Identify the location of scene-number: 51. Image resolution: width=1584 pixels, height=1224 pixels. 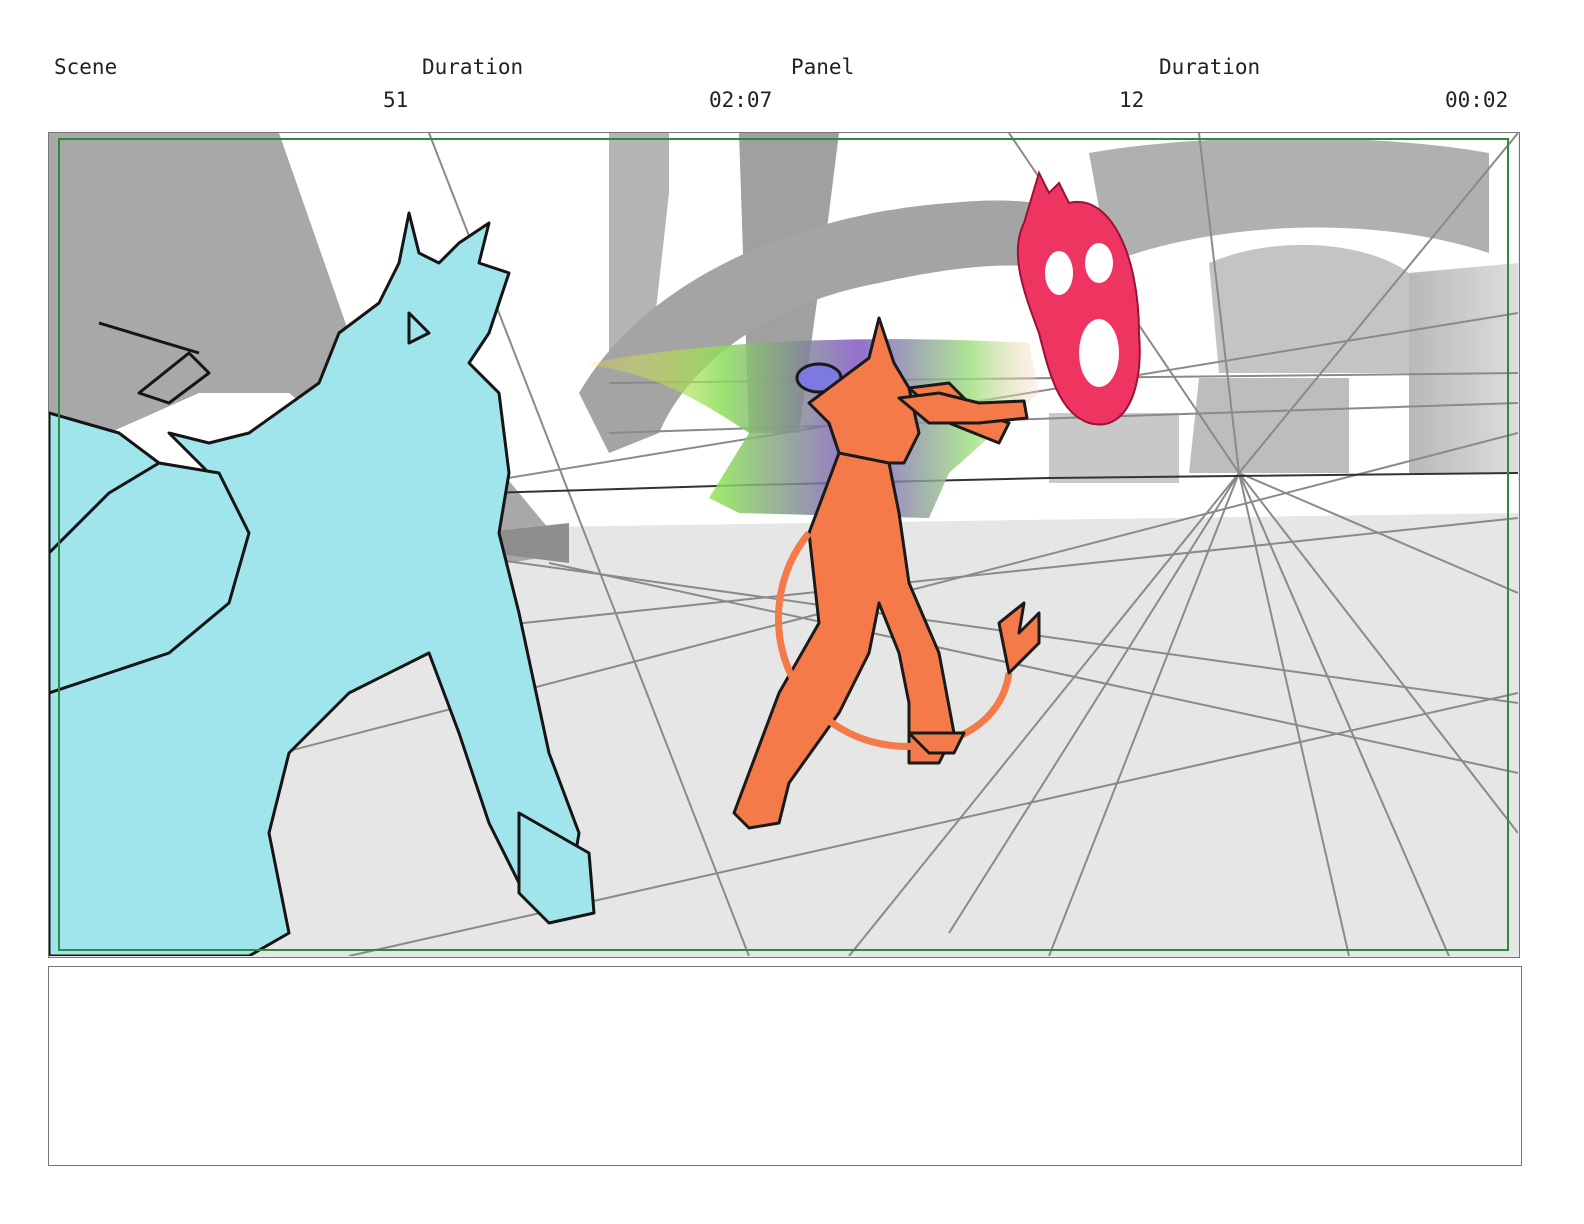
(396, 100).